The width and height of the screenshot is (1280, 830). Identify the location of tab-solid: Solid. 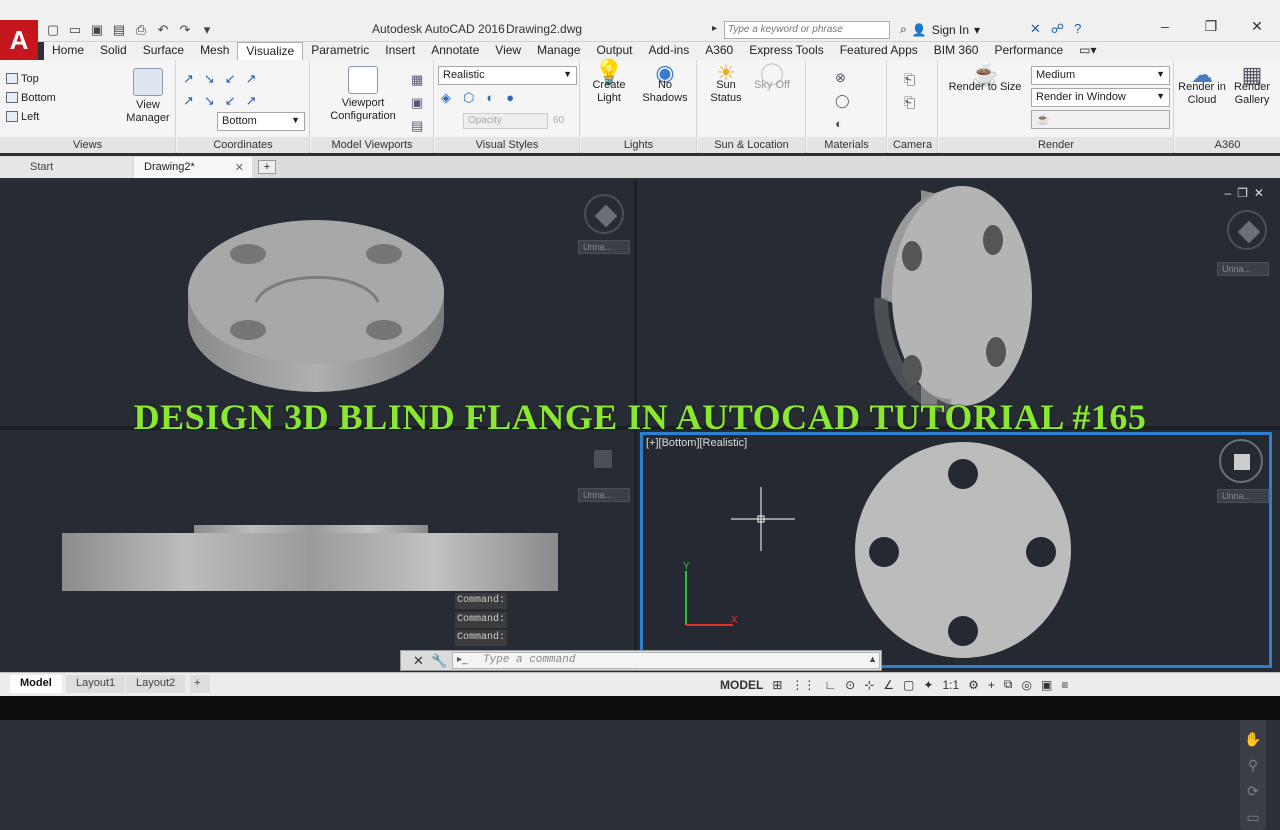
(113, 51).